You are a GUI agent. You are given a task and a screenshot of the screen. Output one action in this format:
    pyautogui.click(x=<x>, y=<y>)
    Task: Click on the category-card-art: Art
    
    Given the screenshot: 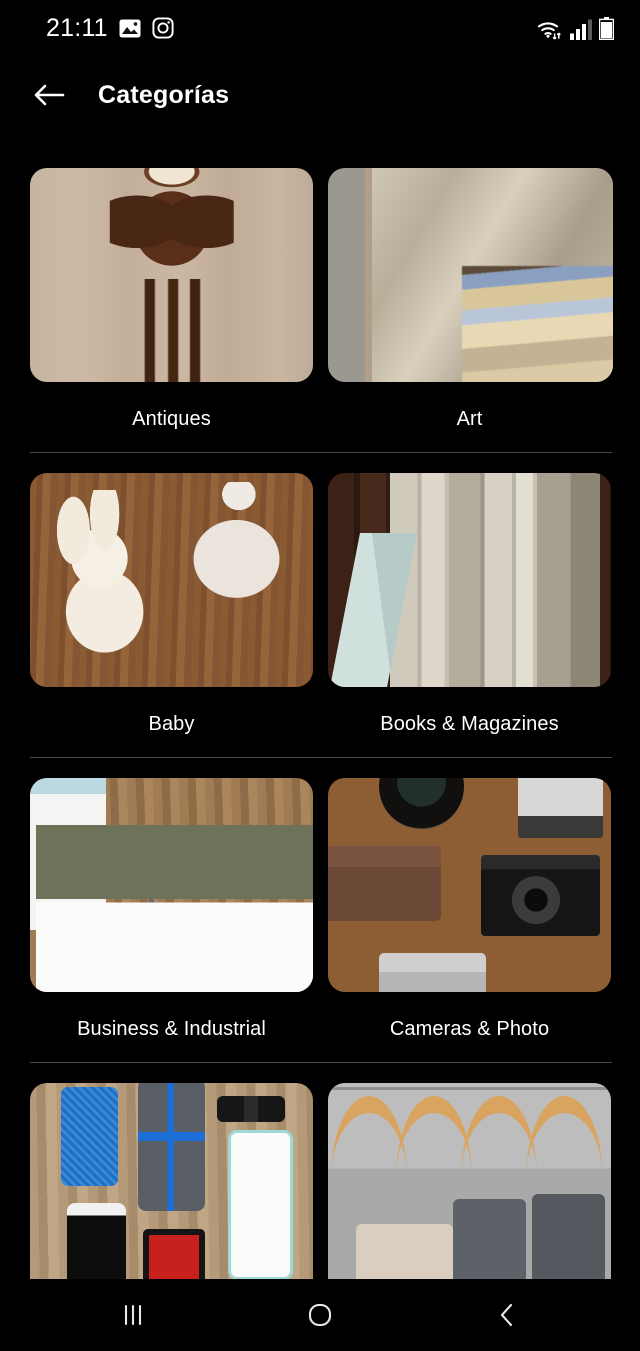 What is the action you would take?
    pyautogui.click(x=470, y=299)
    